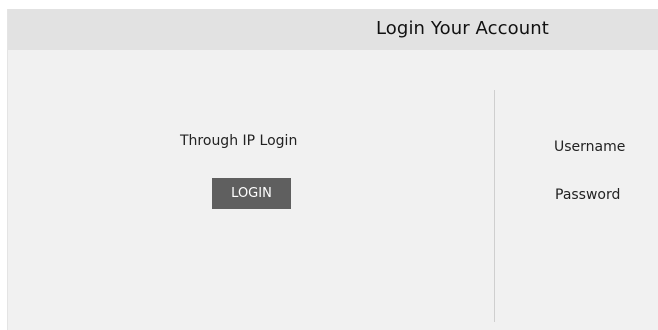 The height and width of the screenshot is (330, 658). Describe the element at coordinates (251, 193) in the screenshot. I see `ip-login-button: LOGIN` at that location.